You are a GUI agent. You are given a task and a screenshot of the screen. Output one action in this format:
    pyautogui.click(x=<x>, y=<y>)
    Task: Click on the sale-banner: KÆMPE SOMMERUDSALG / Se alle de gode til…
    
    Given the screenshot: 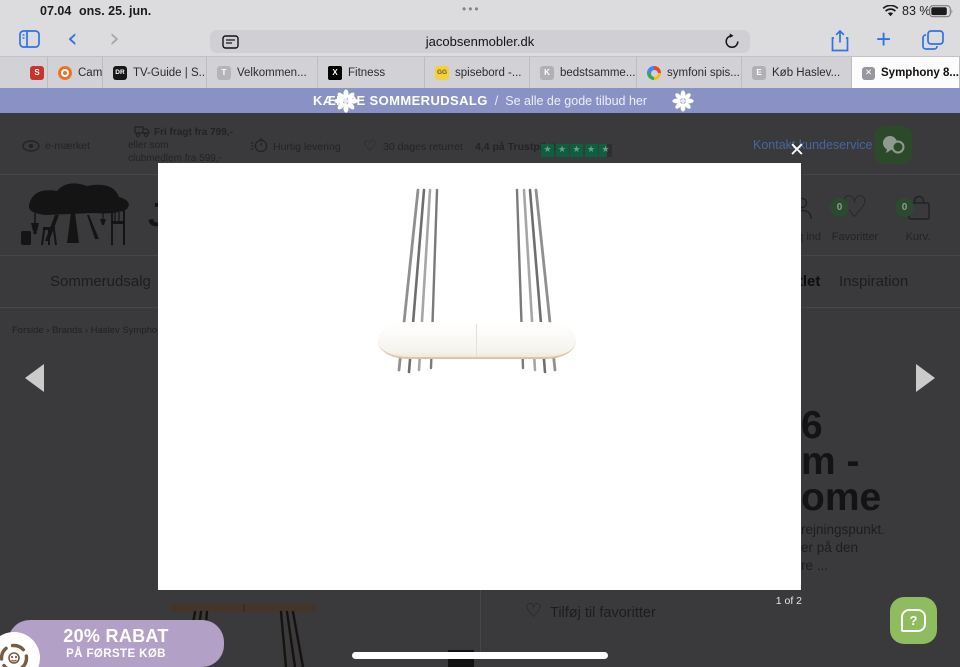 What is the action you would take?
    pyautogui.click(x=480, y=100)
    